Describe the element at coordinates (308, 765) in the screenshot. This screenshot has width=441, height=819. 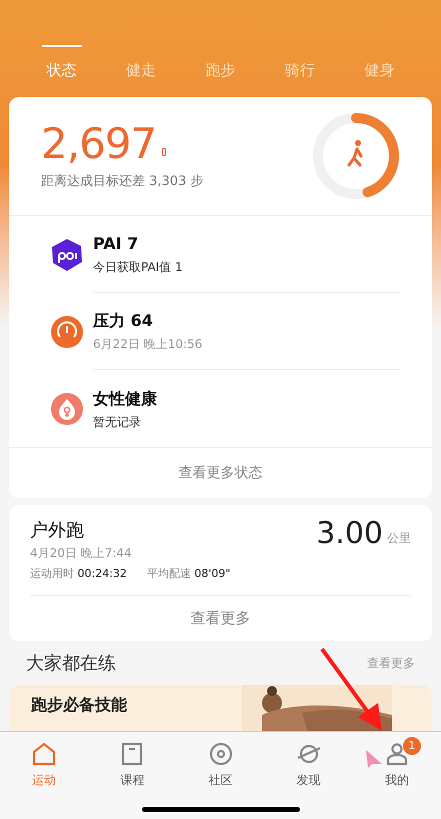
I see `nav-tab: 发现` at that location.